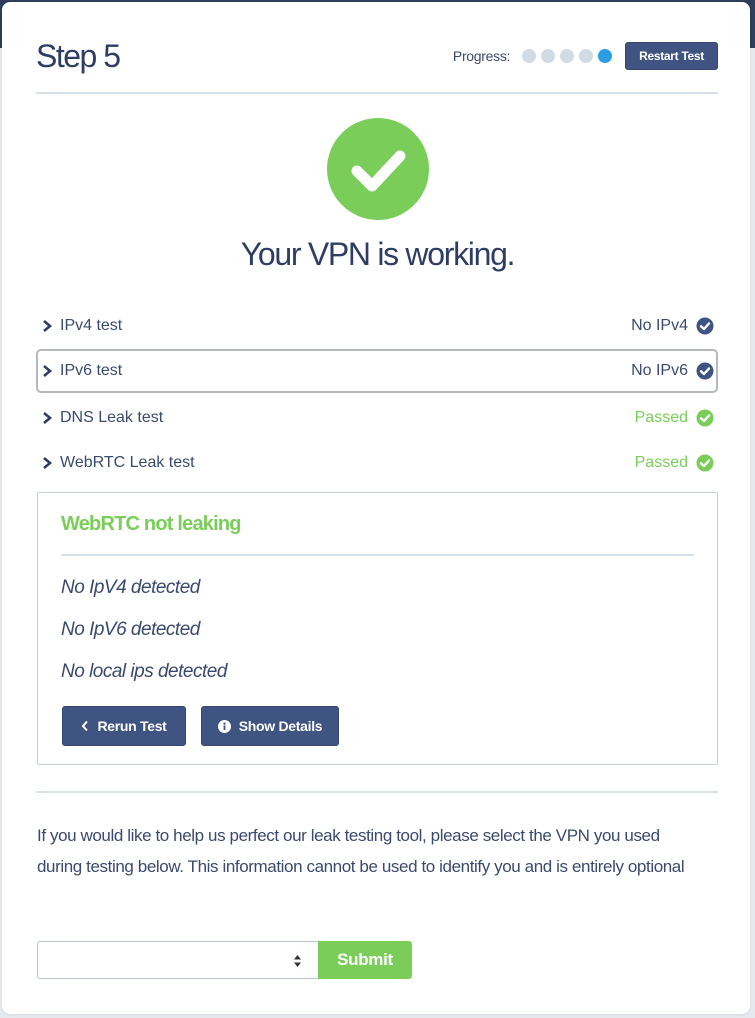  Describe the element at coordinates (378, 254) in the screenshot. I see `result-headline: Your VPN is working.` at that location.